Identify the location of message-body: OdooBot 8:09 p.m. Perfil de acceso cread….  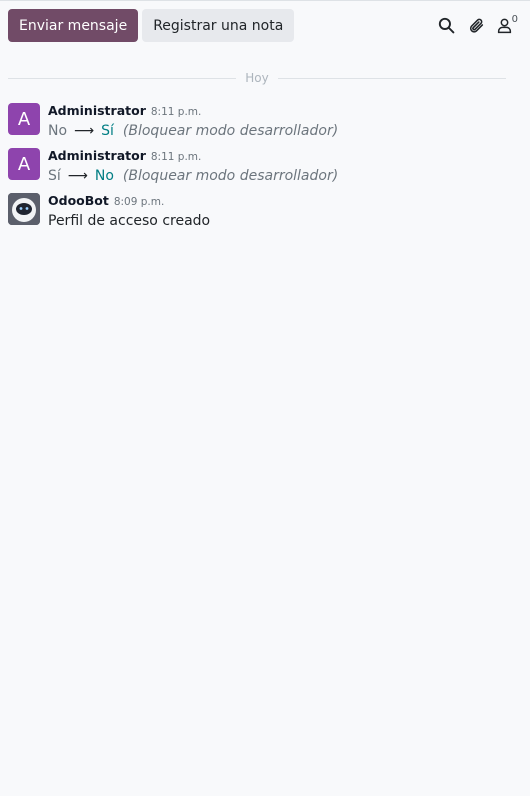
(129, 211).